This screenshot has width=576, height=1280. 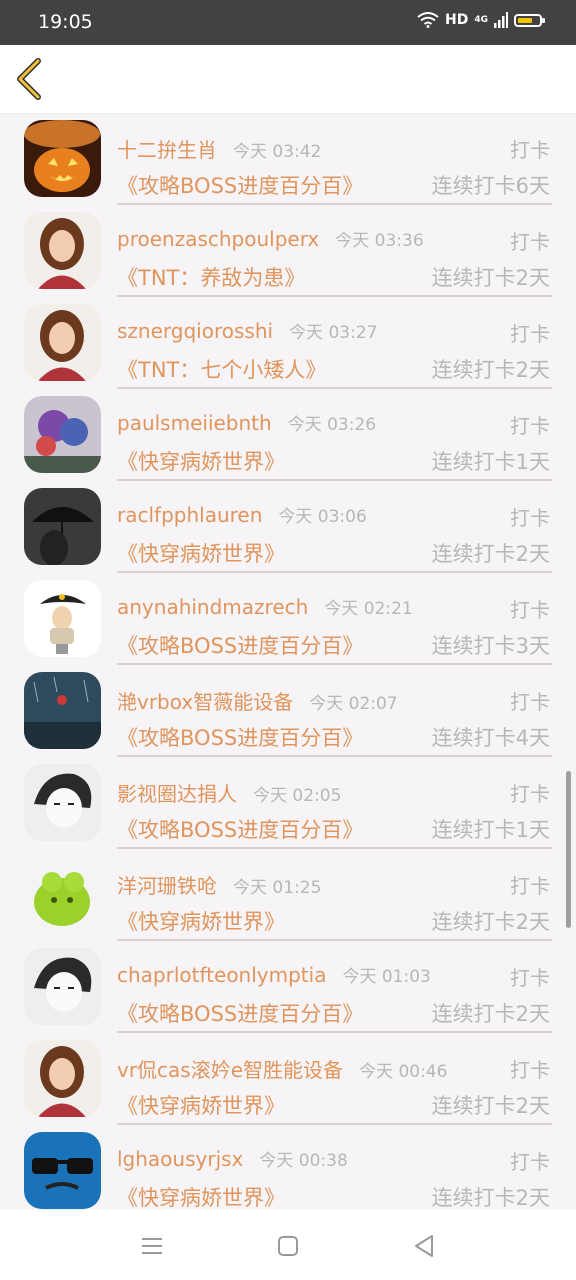 I want to click on username-link: anynahindmazrech 今天 02:21, so click(x=265, y=606).